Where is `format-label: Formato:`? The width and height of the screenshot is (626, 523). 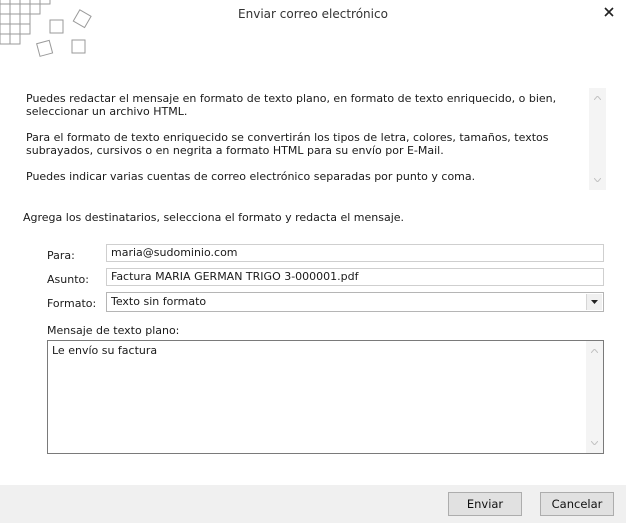
format-label: Formato: is located at coordinates (72, 303).